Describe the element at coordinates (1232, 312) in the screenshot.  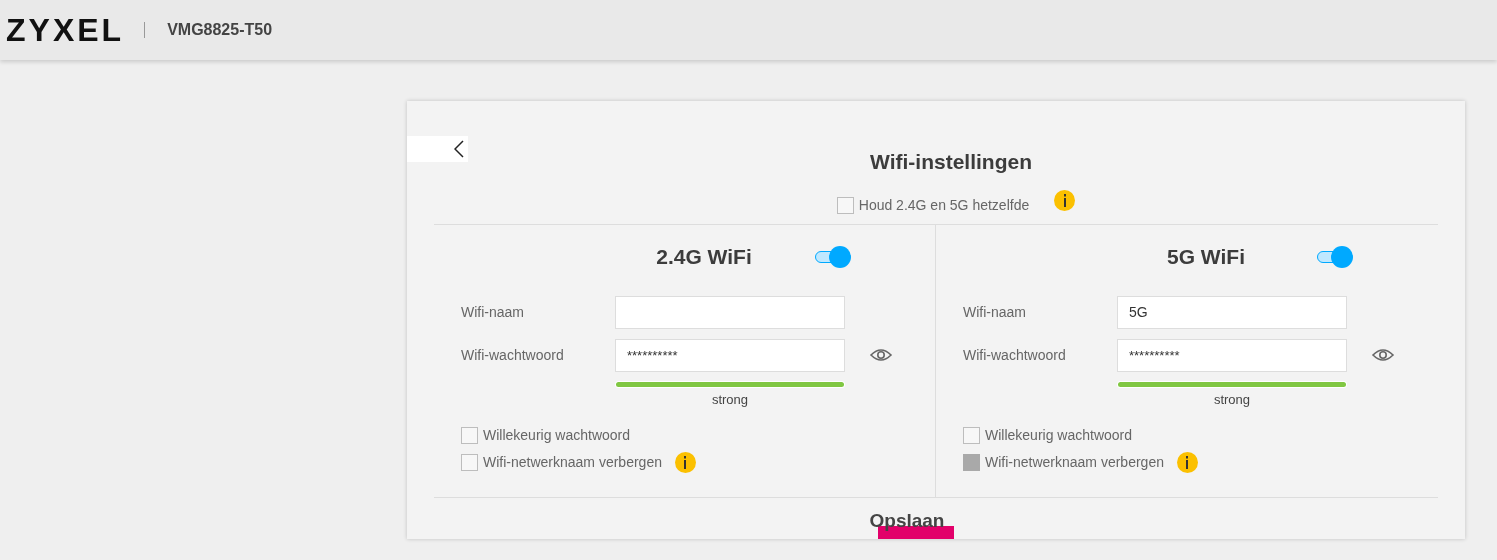
I see `input-field: 5G` at that location.